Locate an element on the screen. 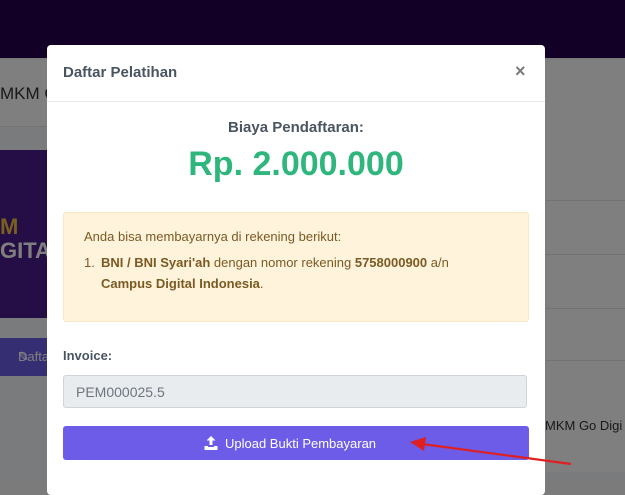 The width and height of the screenshot is (625, 495). account-text: dengan nomor rekening is located at coordinates (282, 262).